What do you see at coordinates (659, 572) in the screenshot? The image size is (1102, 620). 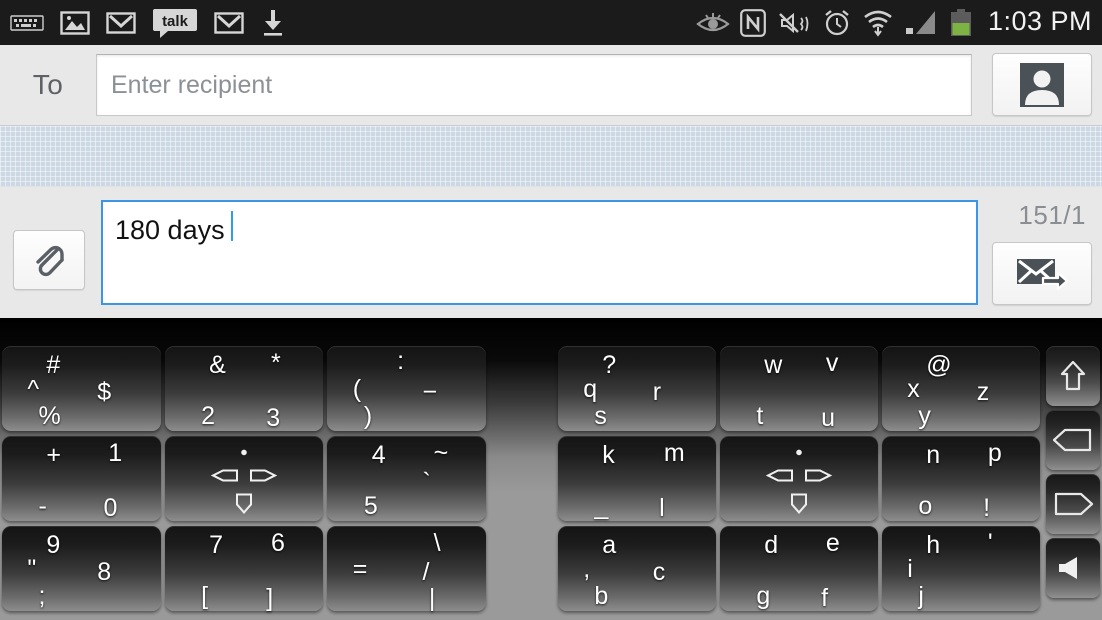 I see `key-glyph: c` at bounding box center [659, 572].